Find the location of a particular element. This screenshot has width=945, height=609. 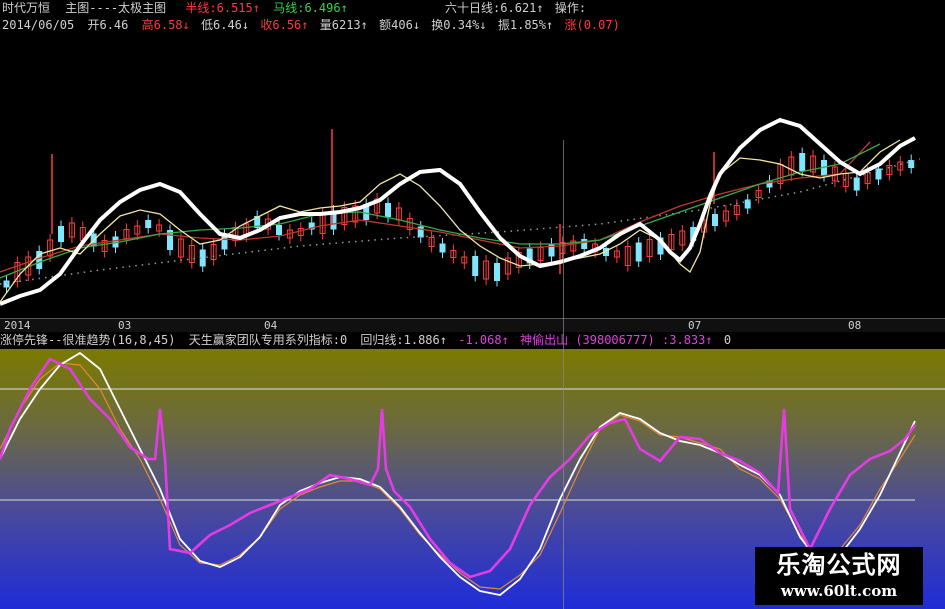

axis-label: 04 is located at coordinates (271, 325).